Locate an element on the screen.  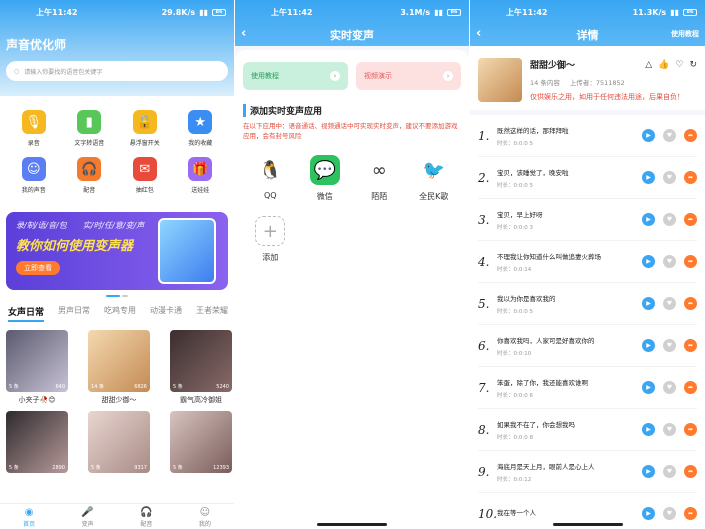
nav-item: 🎤 变声 is located at coordinates (87, 516).